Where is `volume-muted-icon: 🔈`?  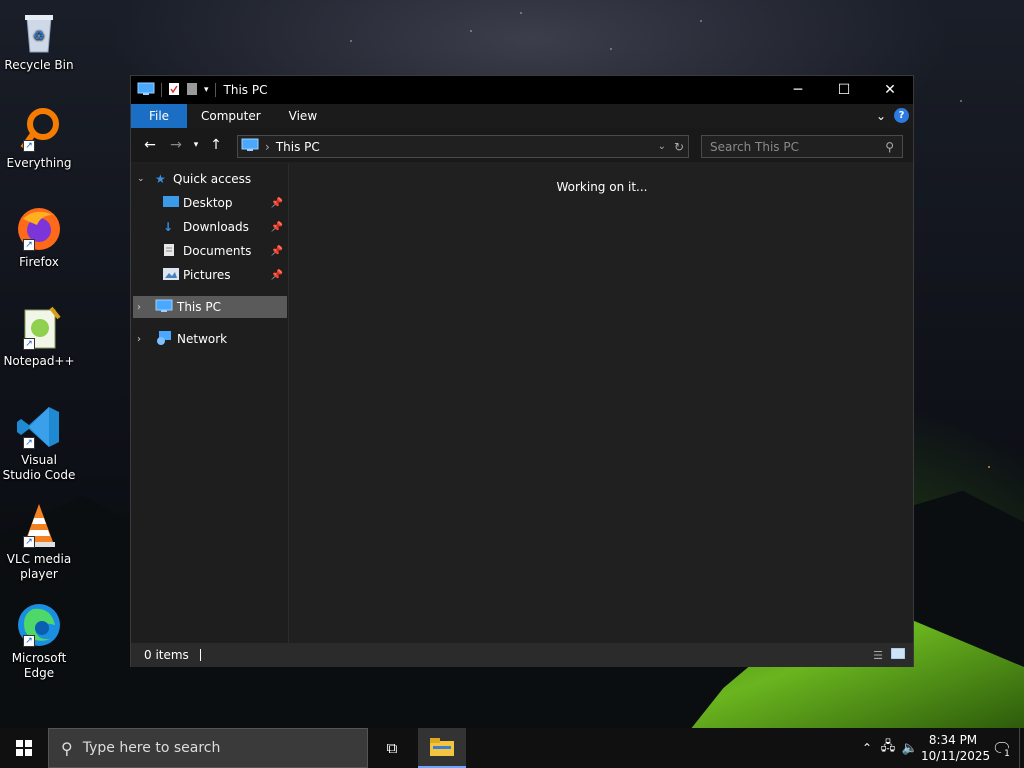 volume-muted-icon: 🔈 is located at coordinates (910, 748).